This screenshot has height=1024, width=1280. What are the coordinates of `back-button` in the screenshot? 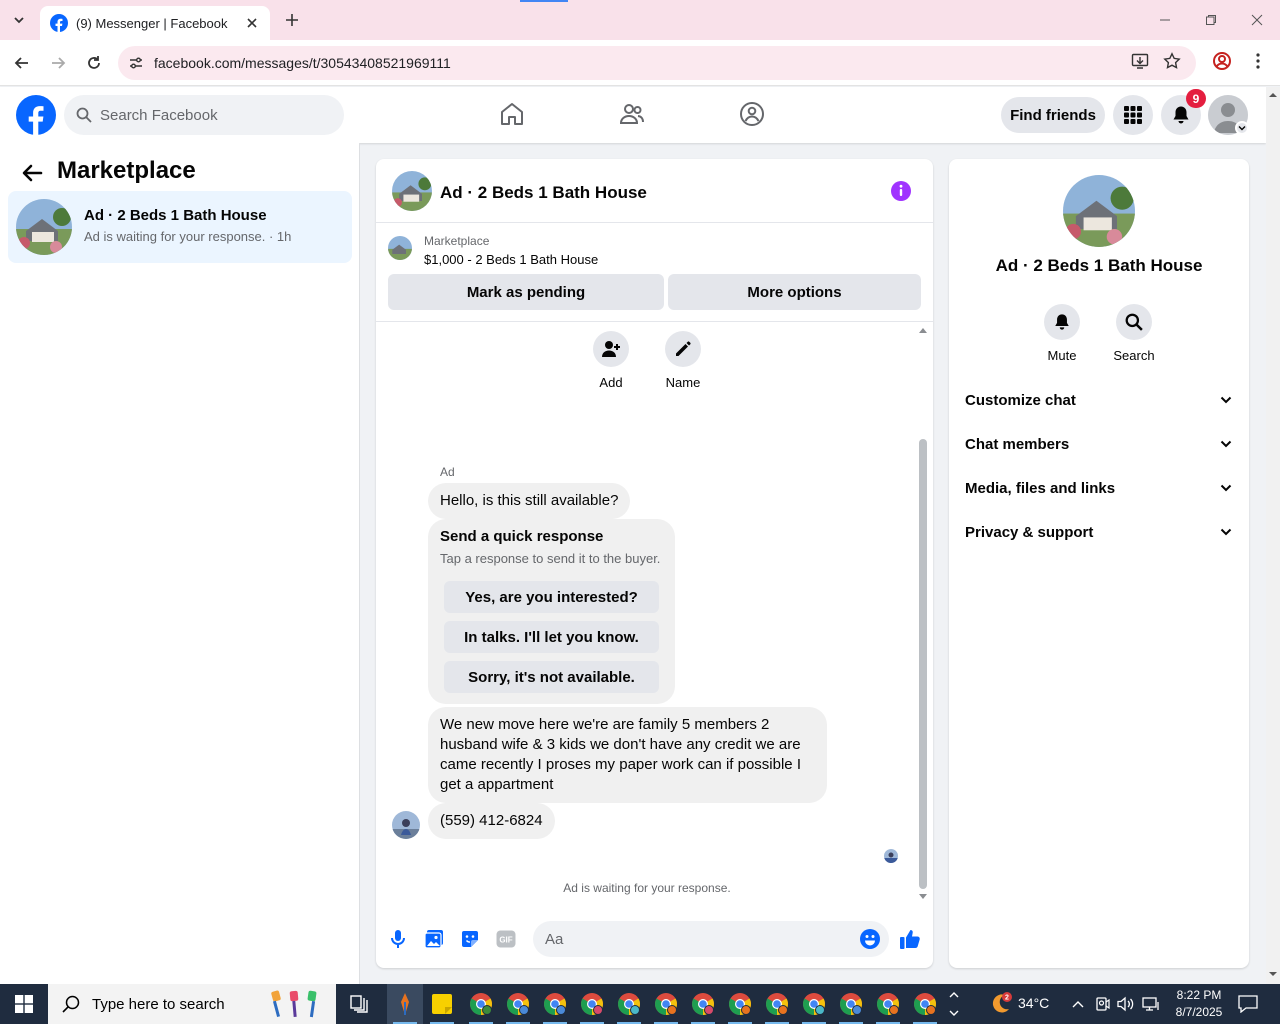 It's located at (22, 63).